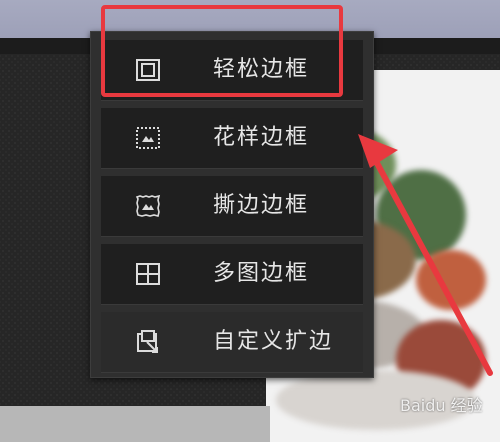 This screenshot has width=500, height=442. I want to click on menu-item-torn-border: 撕边边框, so click(232, 206).